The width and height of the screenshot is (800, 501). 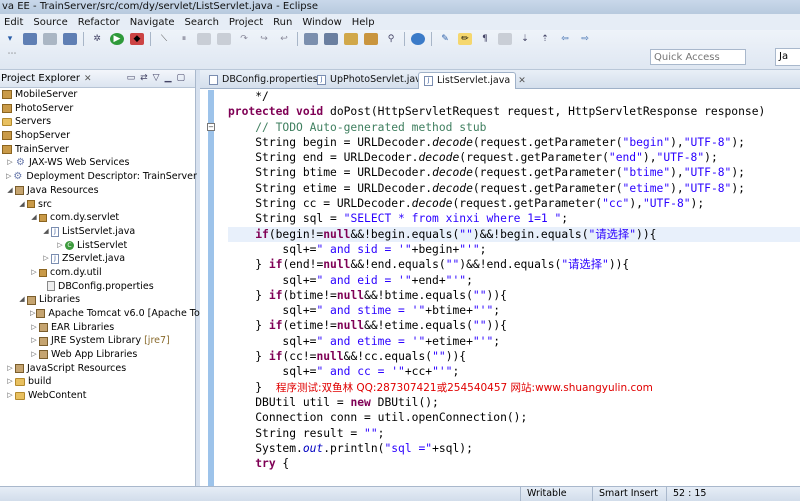 I want to click on tree-item-webcontent: ▷ WebContent, so click(x=98, y=396).